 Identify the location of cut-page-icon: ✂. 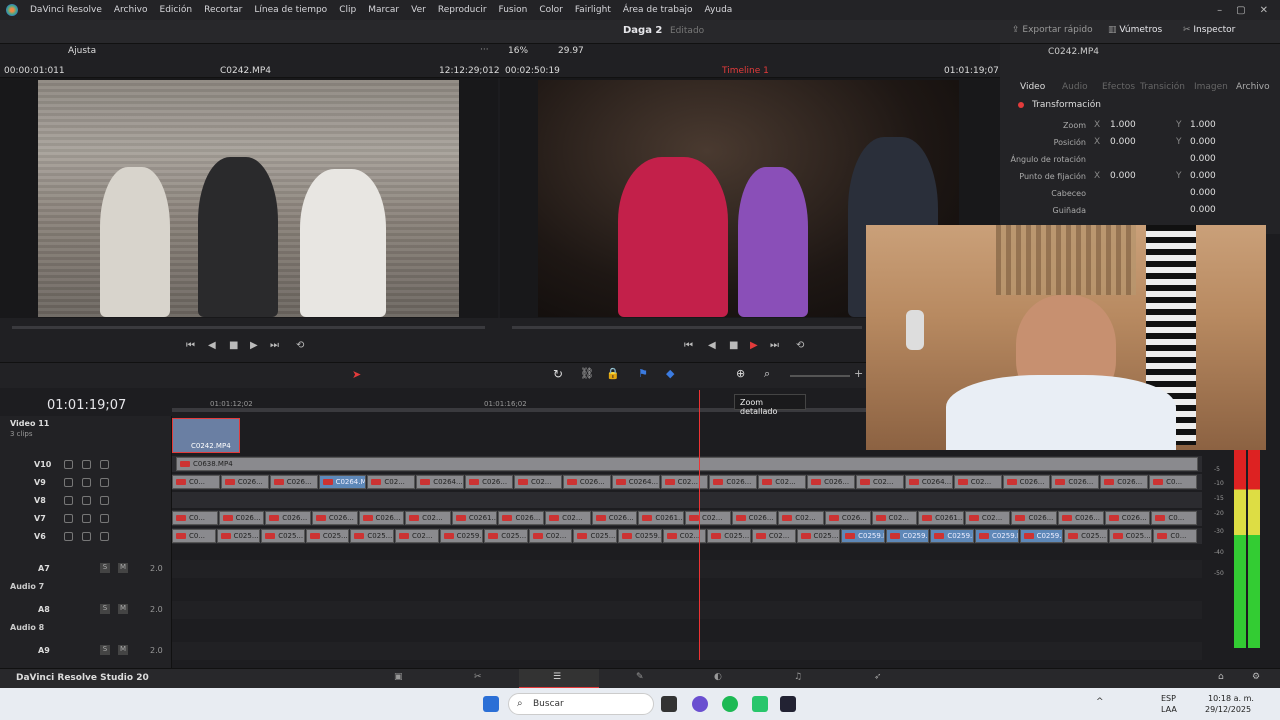
(478, 677).